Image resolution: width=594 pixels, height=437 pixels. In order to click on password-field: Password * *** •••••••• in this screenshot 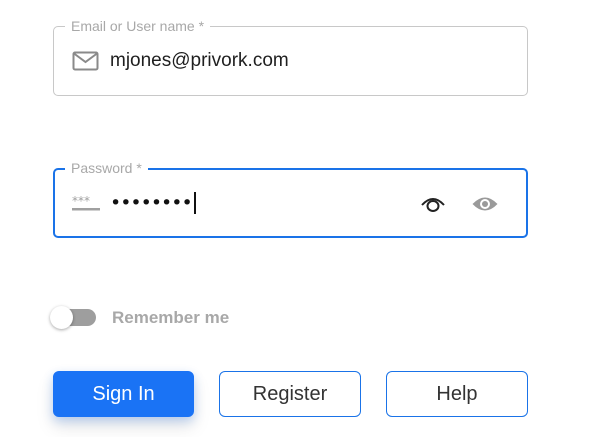, I will do `click(290, 199)`.